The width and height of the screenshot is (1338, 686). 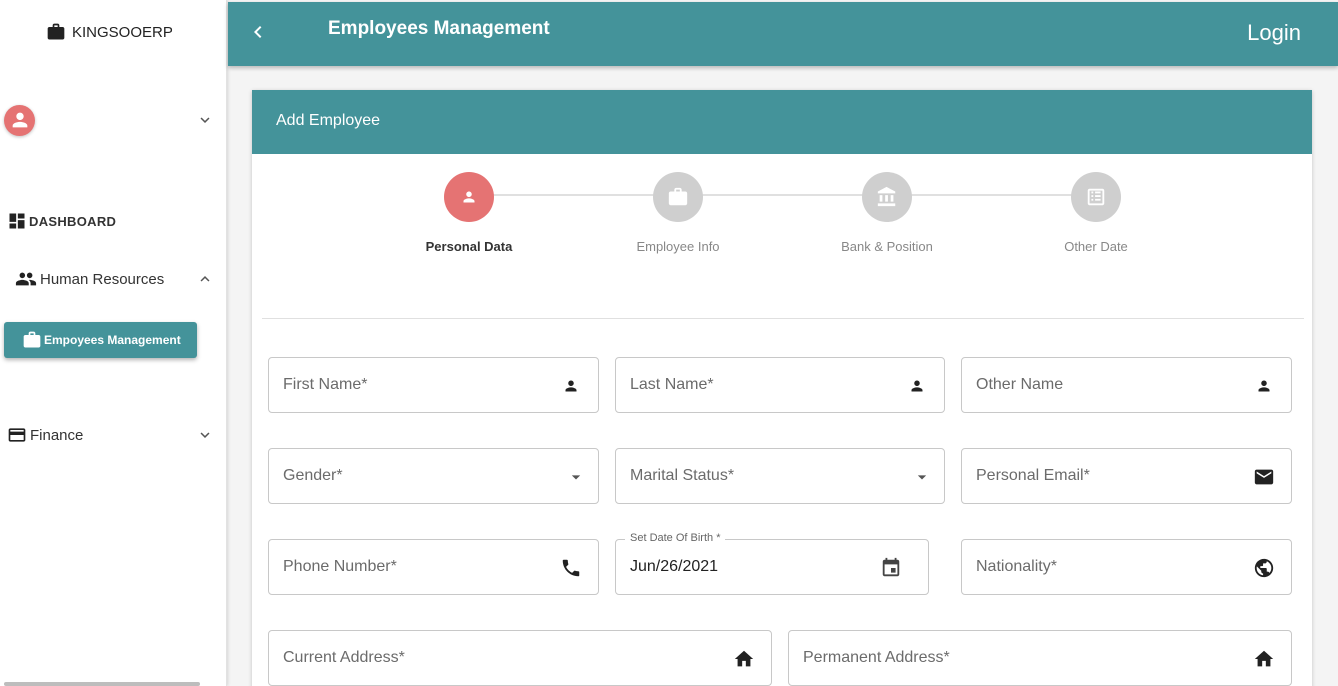 What do you see at coordinates (57, 435) in the screenshot?
I see `sidebar-item-label: Finance` at bounding box center [57, 435].